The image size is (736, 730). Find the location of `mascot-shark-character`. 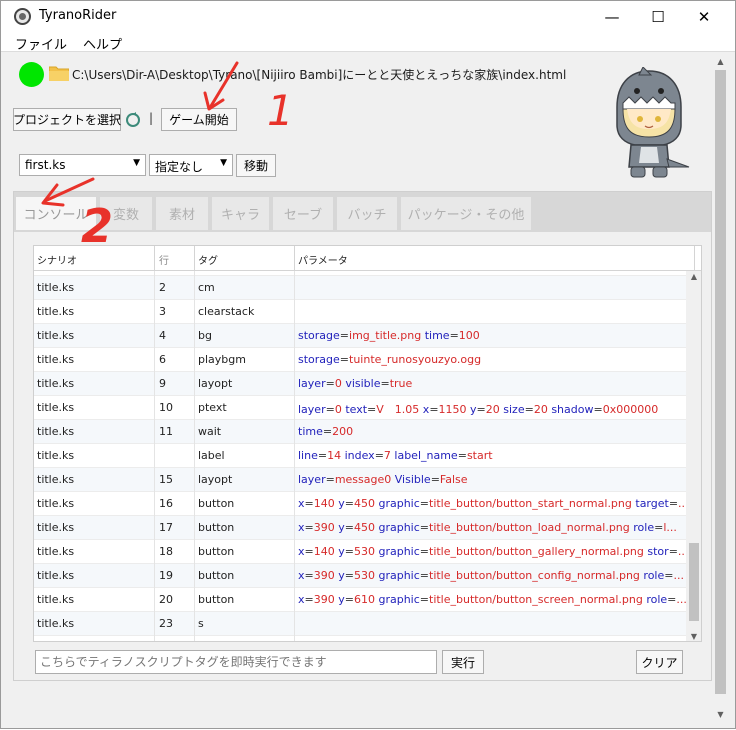

mascot-shark-character is located at coordinates (653, 122).